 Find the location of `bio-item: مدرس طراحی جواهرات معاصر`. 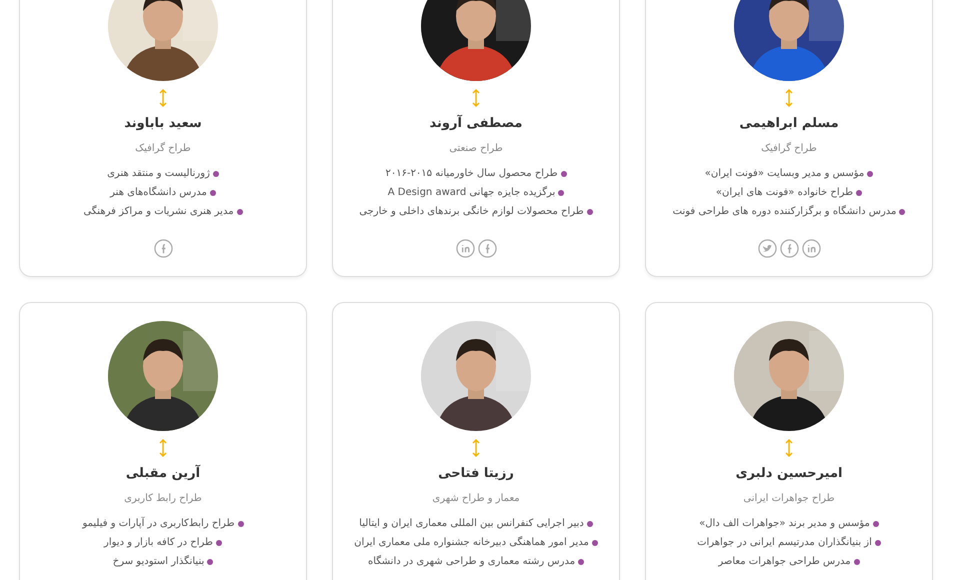

bio-item: مدرس طراحی جواهرات معاصر is located at coordinates (784, 562).